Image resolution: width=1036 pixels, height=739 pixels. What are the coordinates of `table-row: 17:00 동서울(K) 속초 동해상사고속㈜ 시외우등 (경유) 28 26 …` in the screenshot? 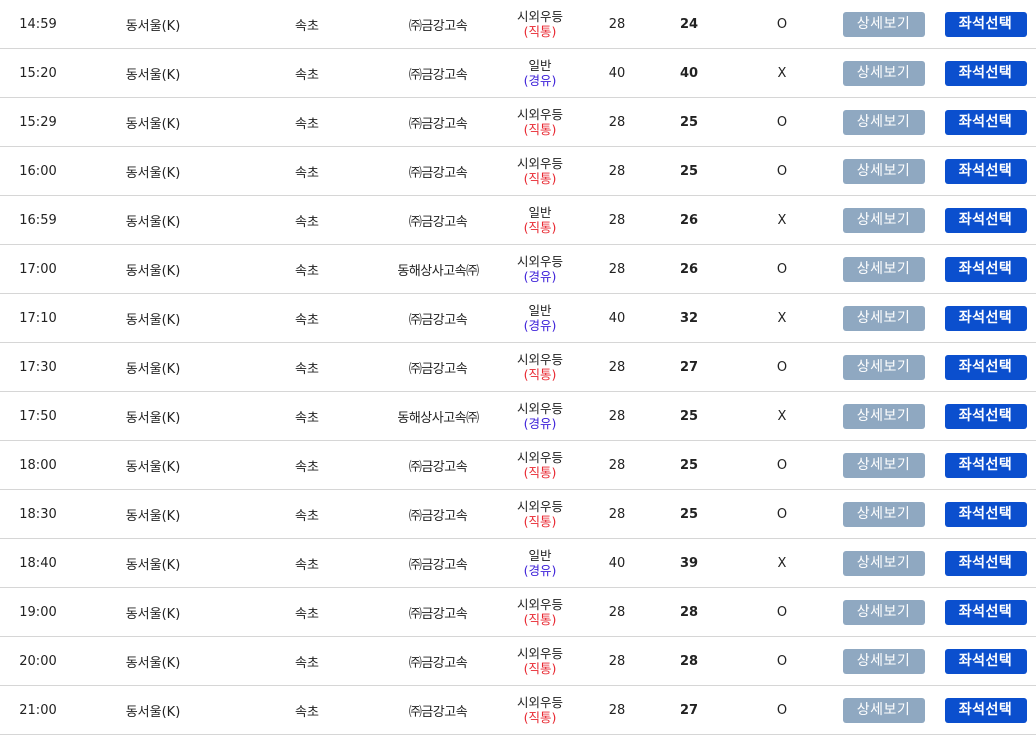 It's located at (518, 269).